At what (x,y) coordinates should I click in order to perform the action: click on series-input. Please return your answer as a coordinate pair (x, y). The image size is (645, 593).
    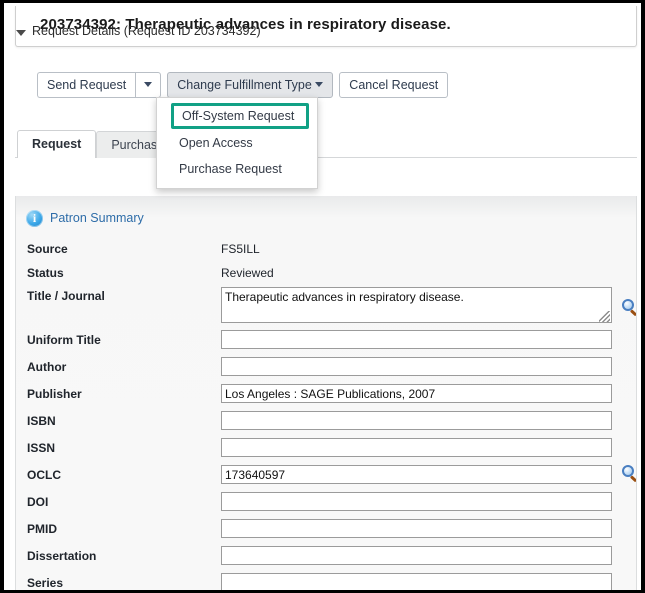
    Looking at the image, I should click on (416, 581).